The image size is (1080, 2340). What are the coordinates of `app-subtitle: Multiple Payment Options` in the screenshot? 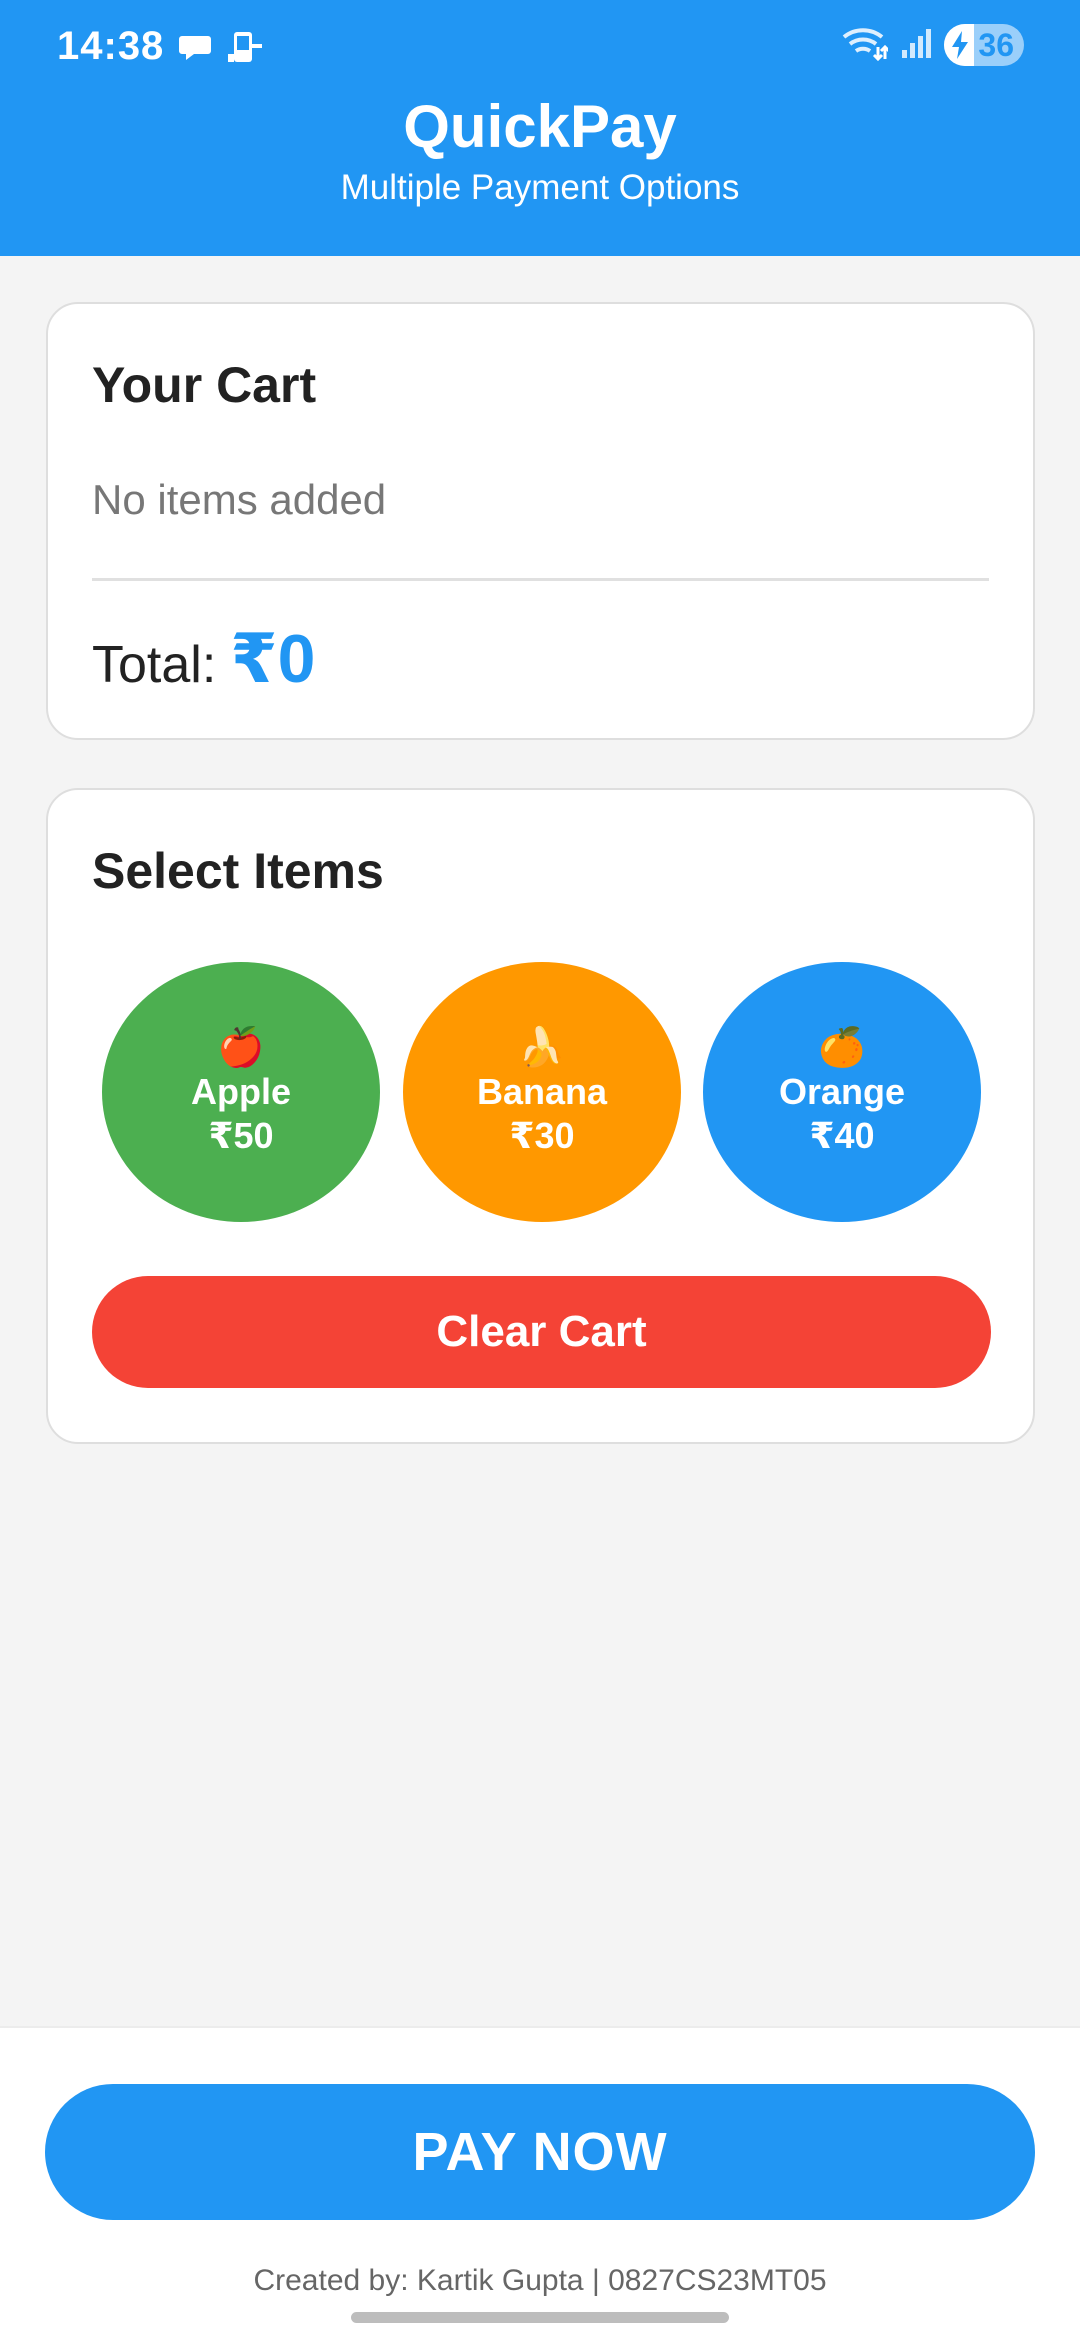 It's located at (540, 187).